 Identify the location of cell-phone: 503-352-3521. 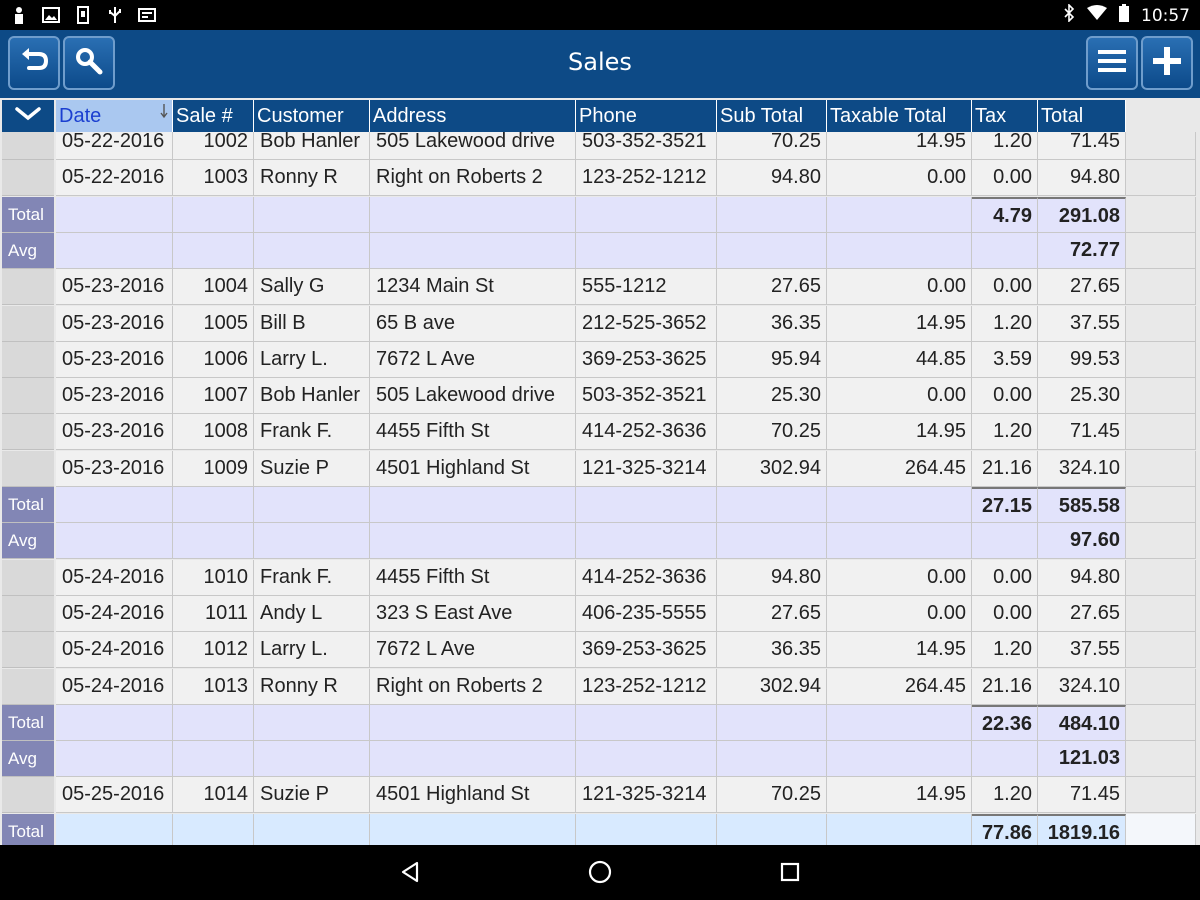
(646, 396).